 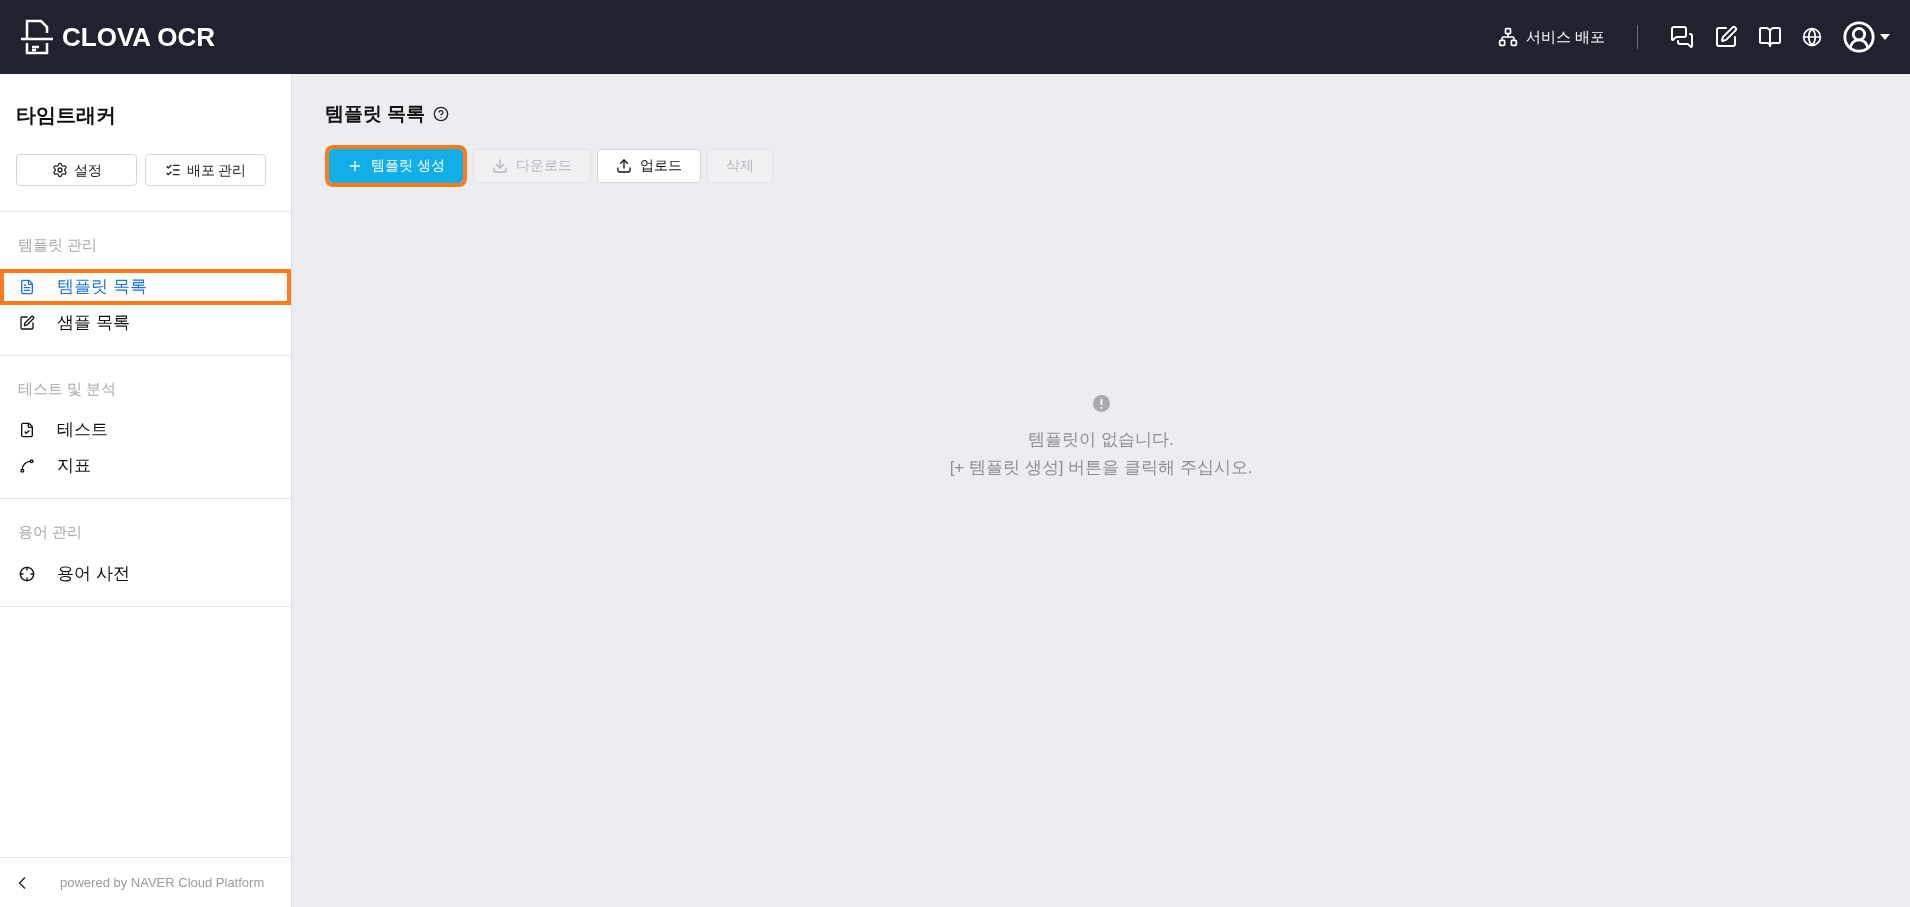 I want to click on upload-icon, so click(x=623, y=165).